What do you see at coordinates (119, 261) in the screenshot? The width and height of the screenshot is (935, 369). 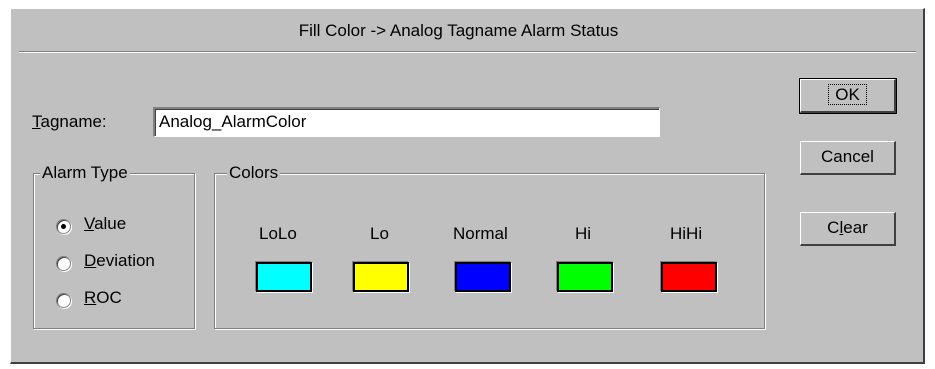 I see `radio-deviation-label: Deviation` at bounding box center [119, 261].